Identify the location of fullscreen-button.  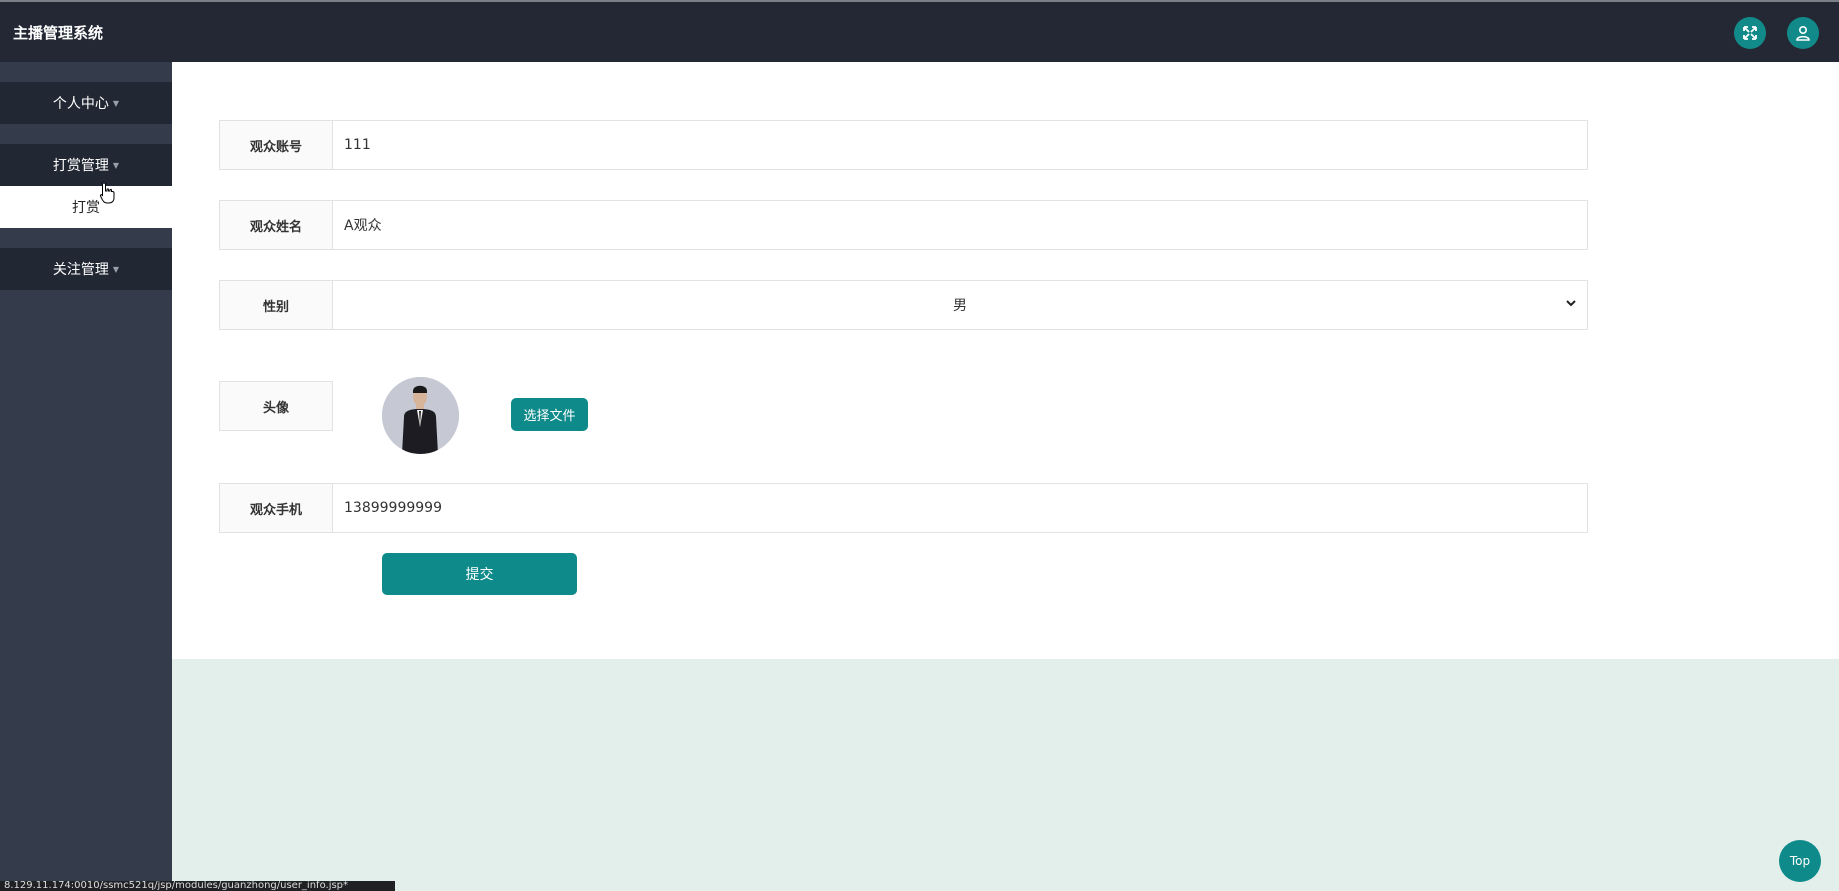
(1750, 33).